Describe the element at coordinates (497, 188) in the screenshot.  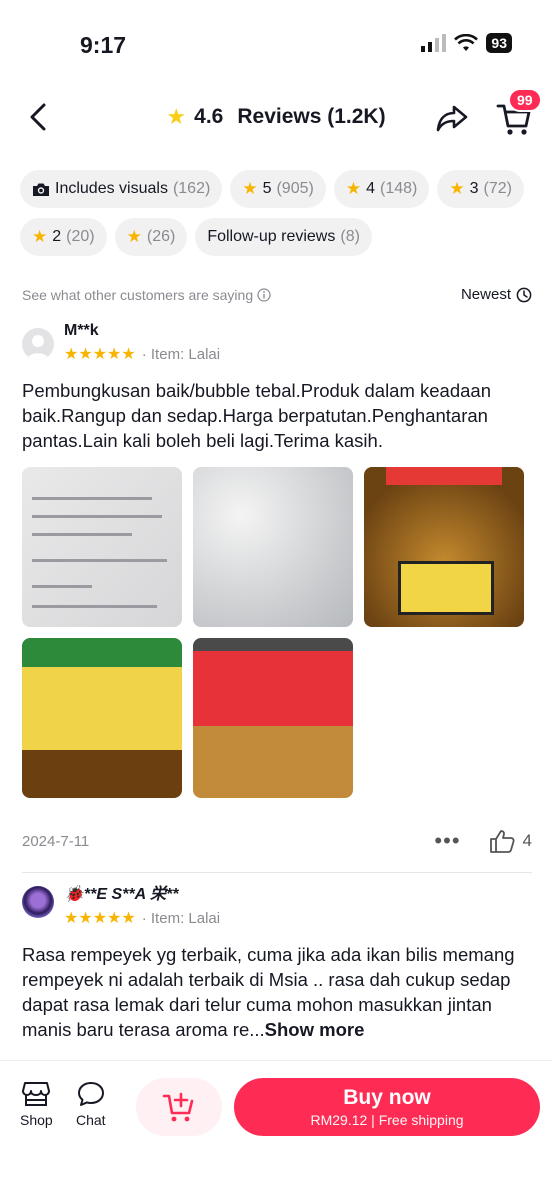
I see `chip-count: (72)` at that location.